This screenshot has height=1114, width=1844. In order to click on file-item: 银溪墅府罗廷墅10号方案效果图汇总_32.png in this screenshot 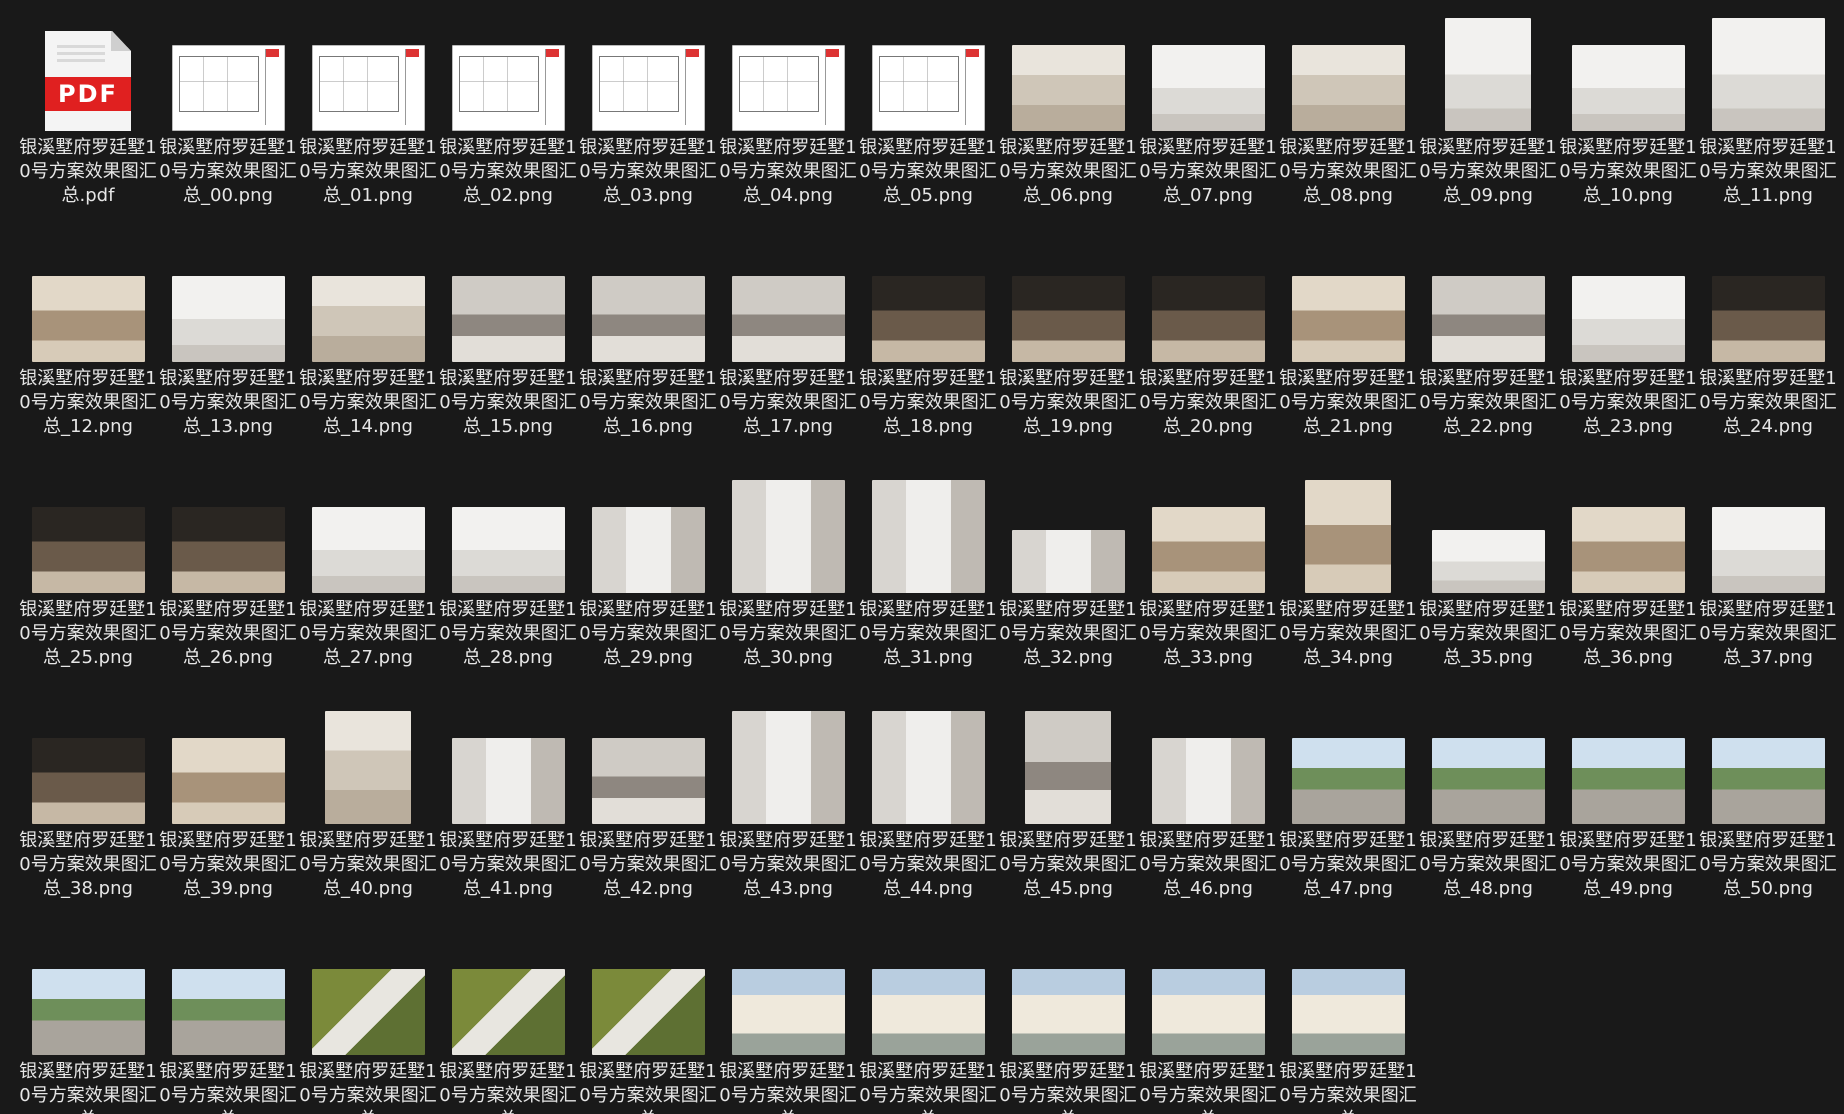, I will do `click(1068, 592)`.